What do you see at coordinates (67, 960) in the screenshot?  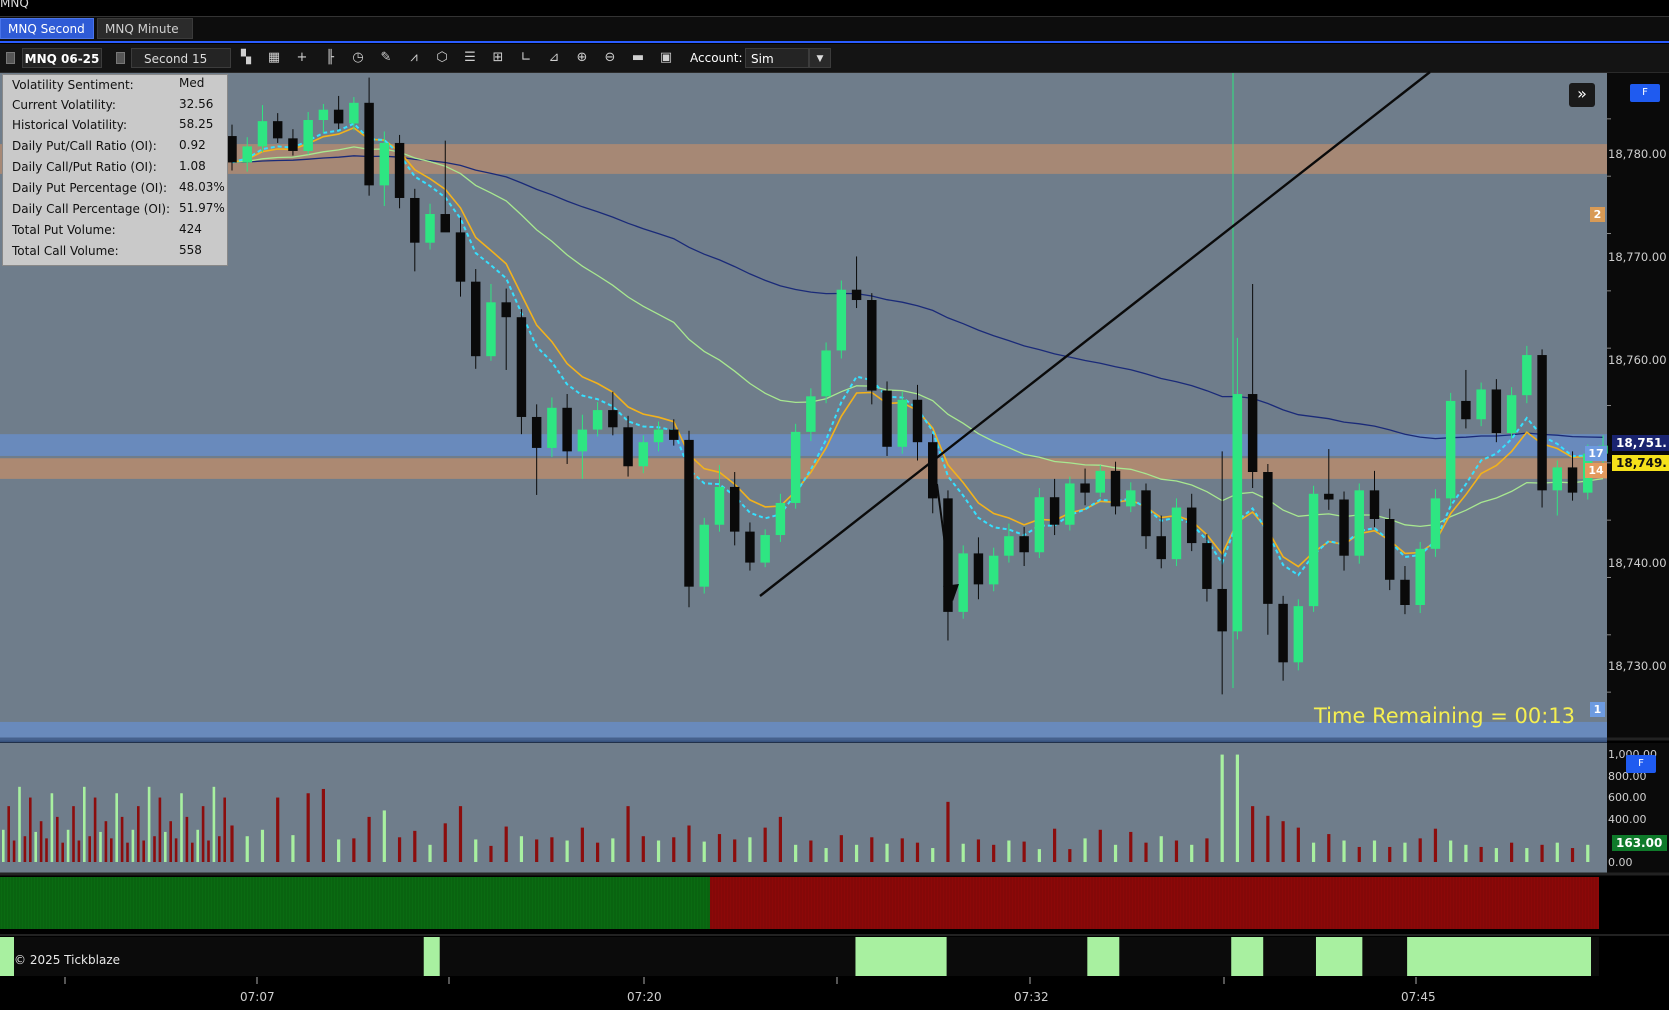 I see `copyright-text: © 2025 Tickblaze` at bounding box center [67, 960].